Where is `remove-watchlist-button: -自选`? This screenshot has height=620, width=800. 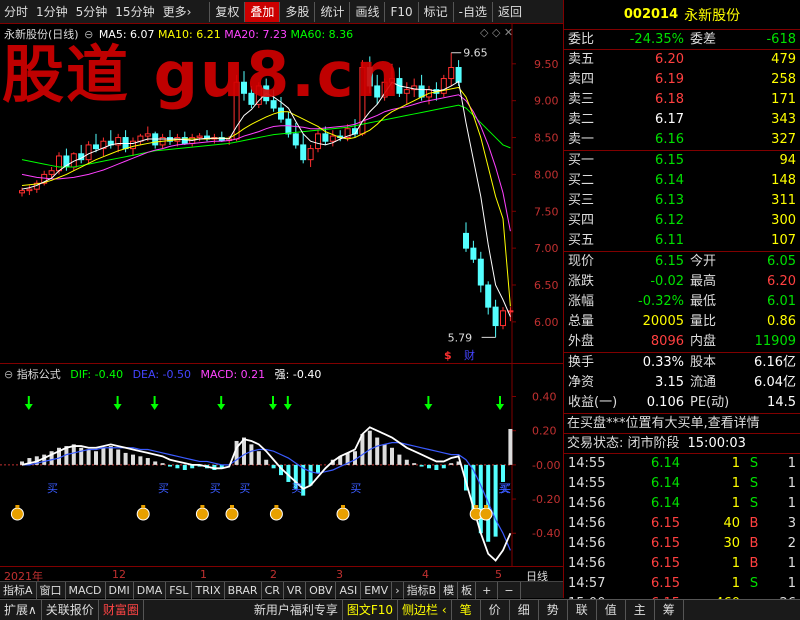
remove-watchlist-button: -自选 is located at coordinates (472, 11).